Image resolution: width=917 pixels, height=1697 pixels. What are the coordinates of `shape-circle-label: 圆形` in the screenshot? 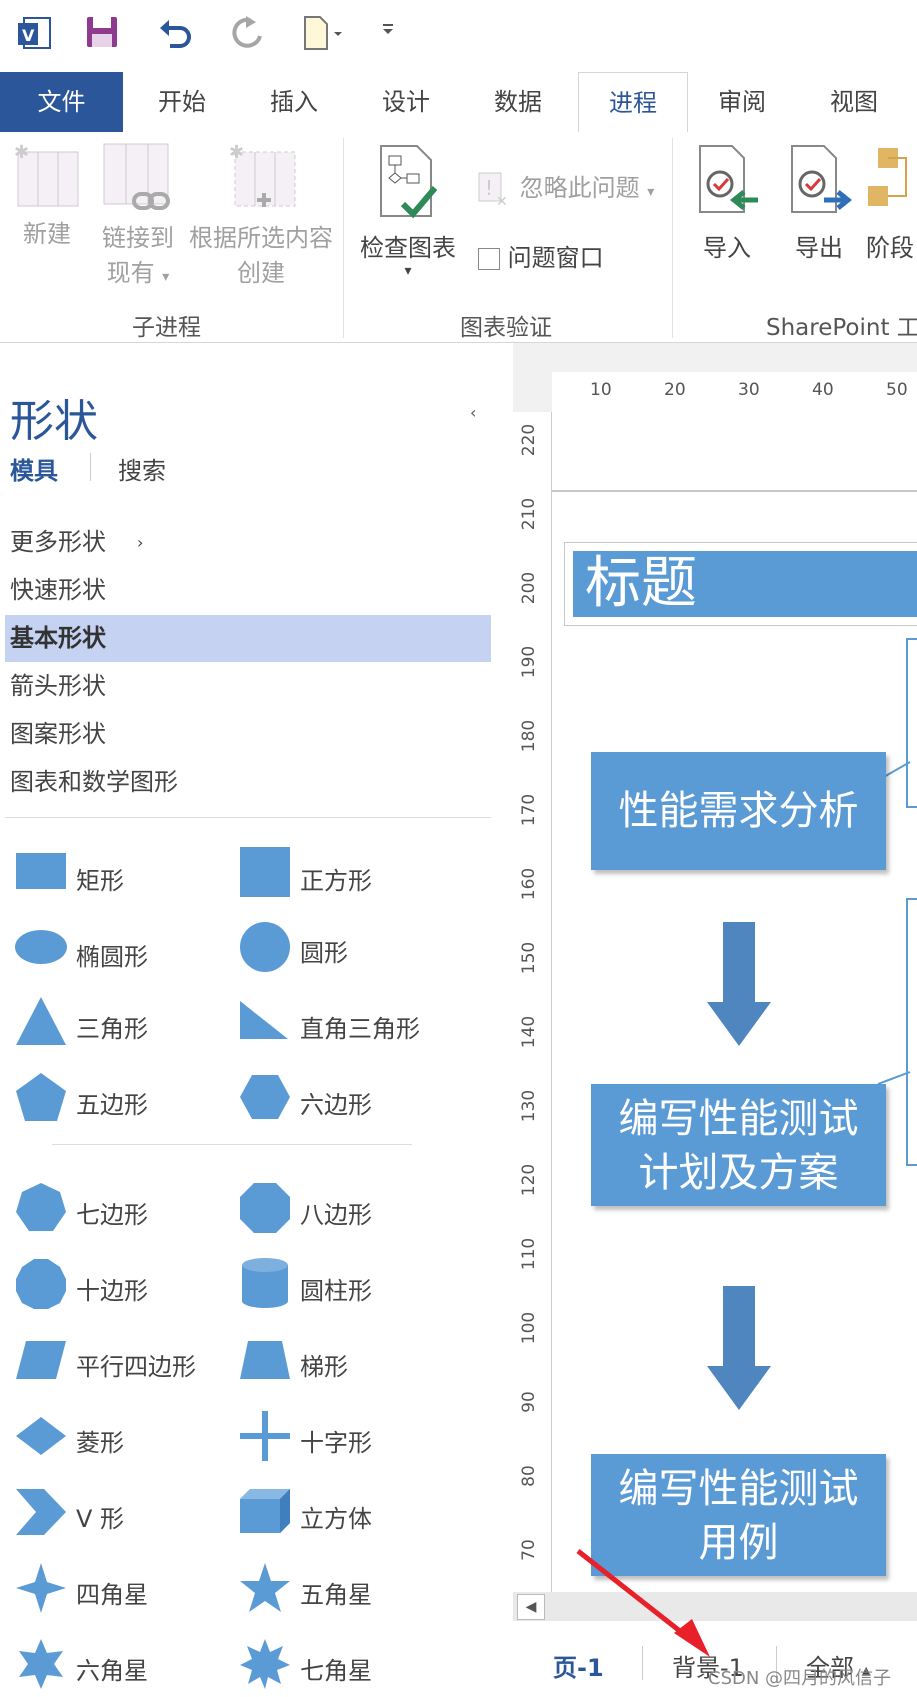 It's located at (324, 953).